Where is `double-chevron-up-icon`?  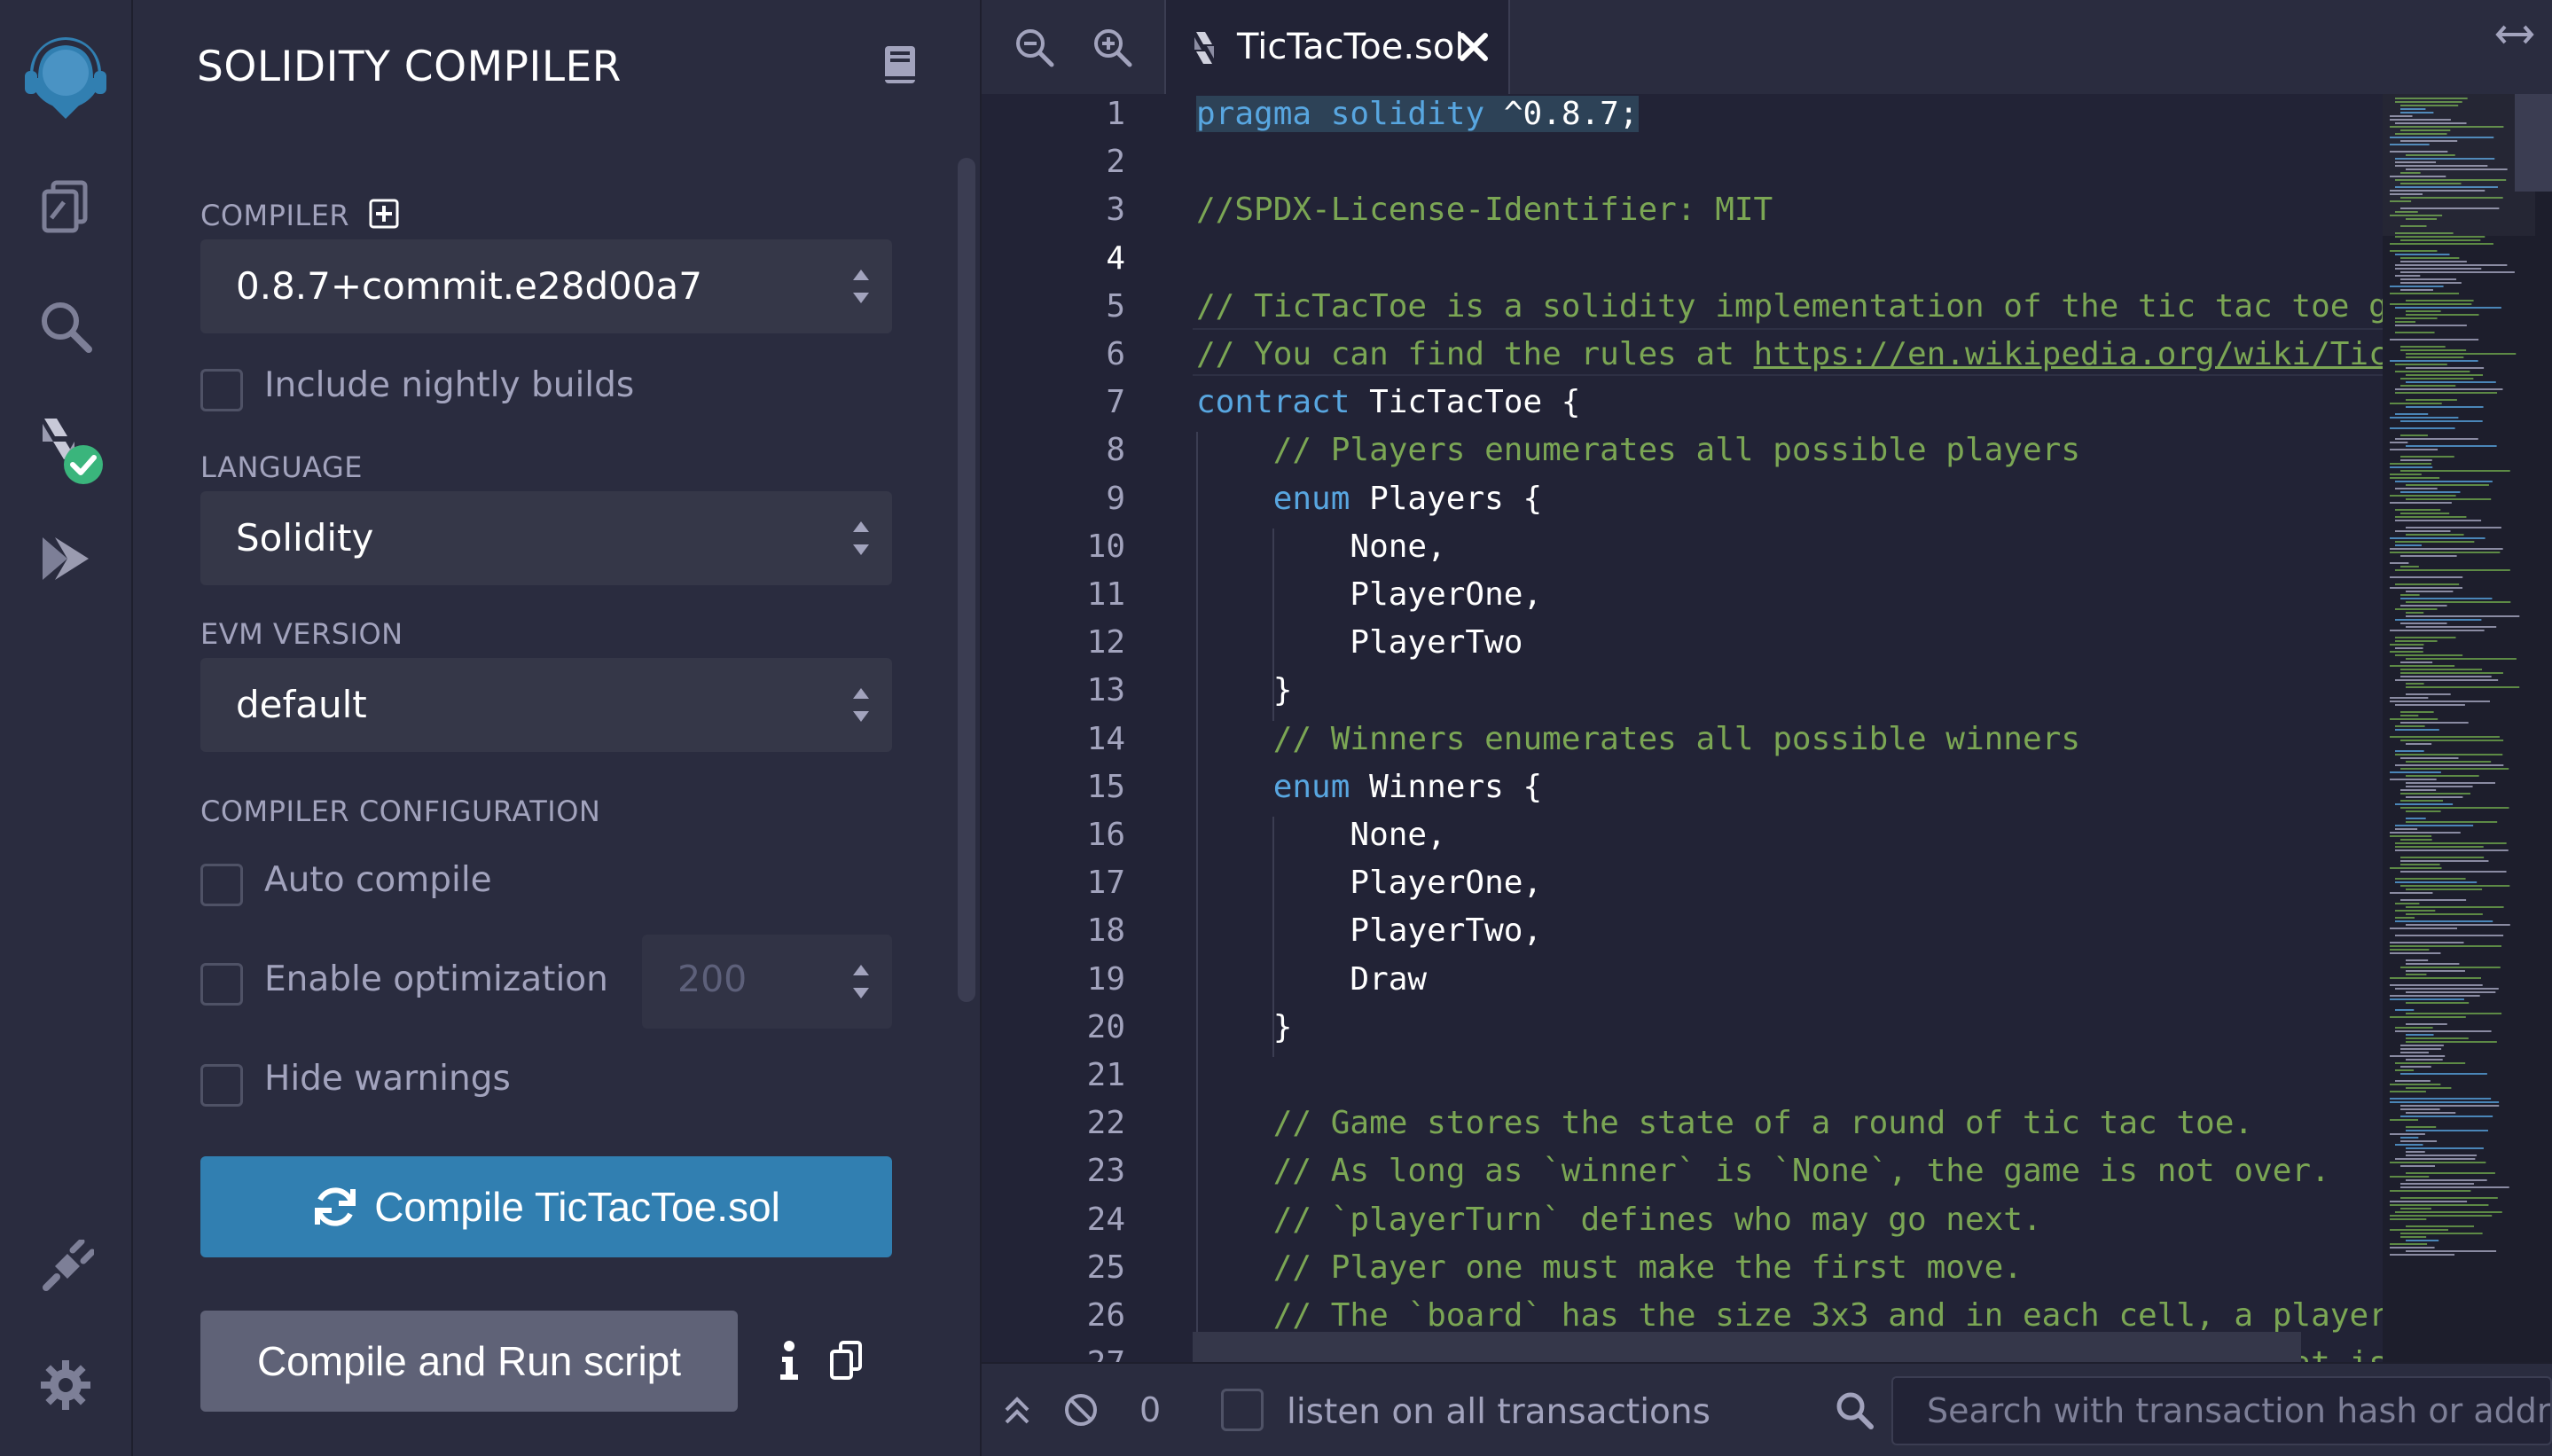 double-chevron-up-icon is located at coordinates (1017, 1410).